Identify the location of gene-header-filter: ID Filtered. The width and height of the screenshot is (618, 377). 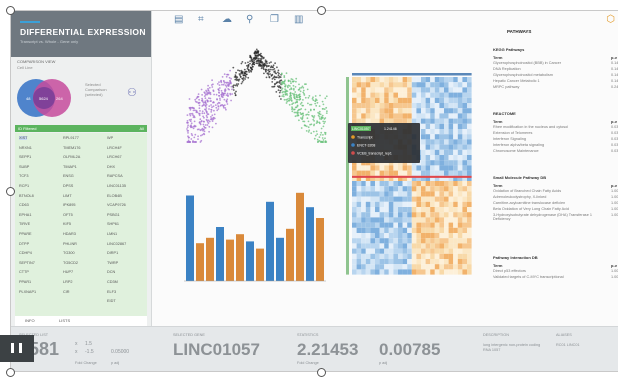
(27, 128).